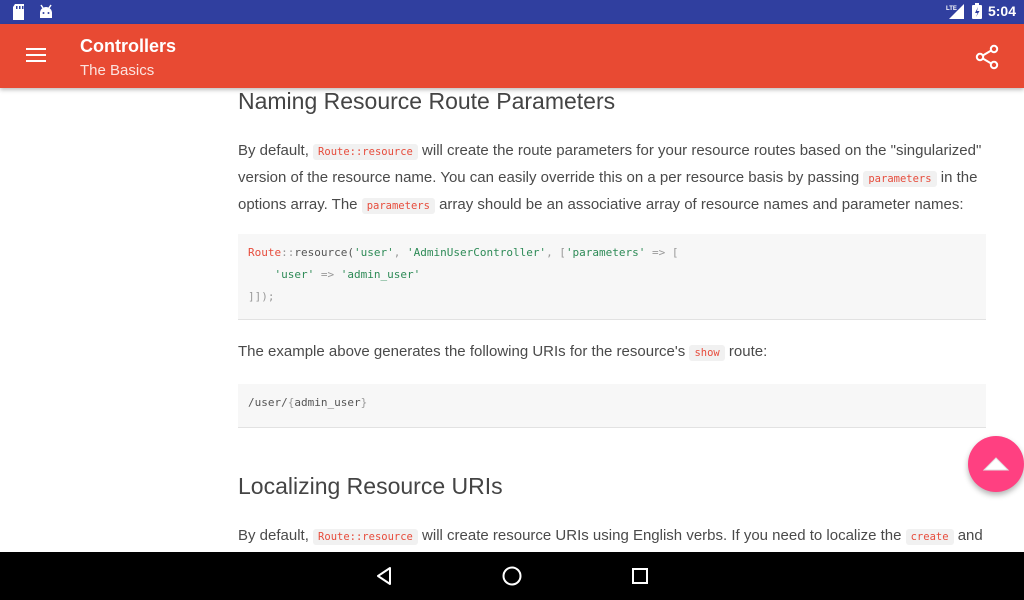 The height and width of the screenshot is (600, 1024). What do you see at coordinates (968, 535) in the screenshot?
I see `text: and` at bounding box center [968, 535].